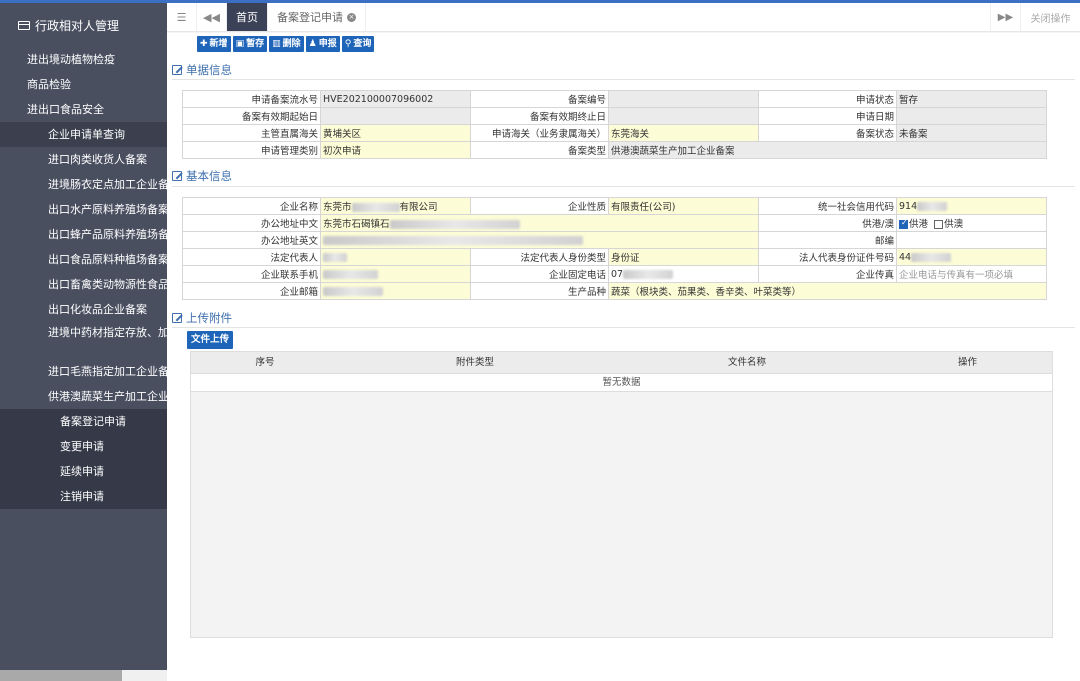  Describe the element at coordinates (212, 17) in the screenshot. I see `tab-prev-icon: ◀◀` at that location.